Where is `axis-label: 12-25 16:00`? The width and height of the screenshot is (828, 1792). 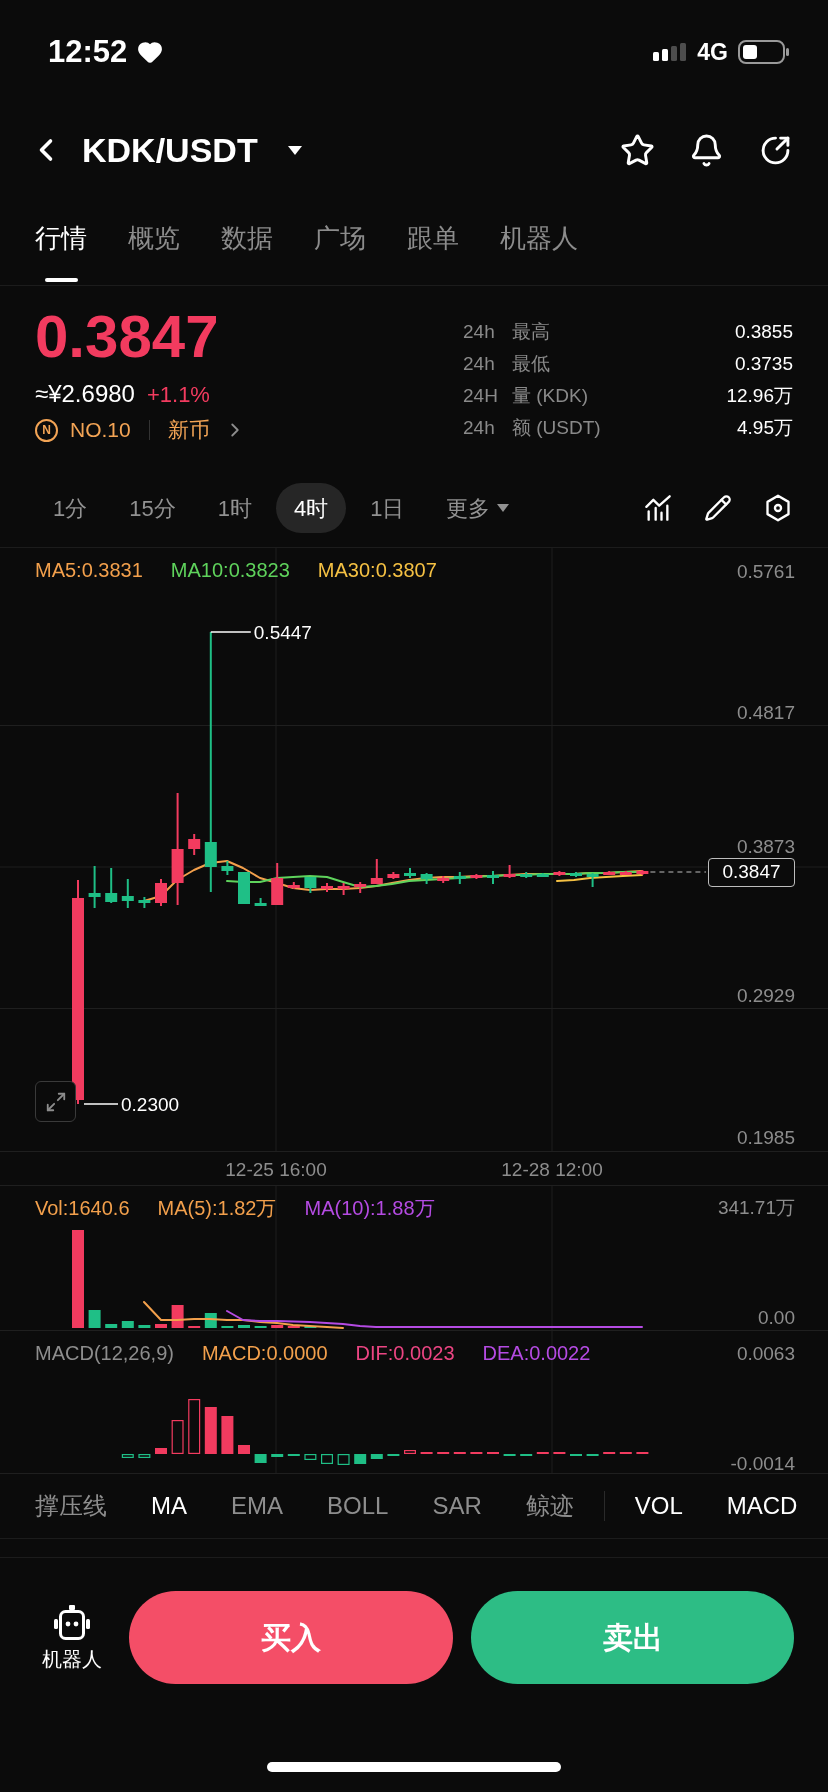 axis-label: 12-25 16:00 is located at coordinates (276, 1169).